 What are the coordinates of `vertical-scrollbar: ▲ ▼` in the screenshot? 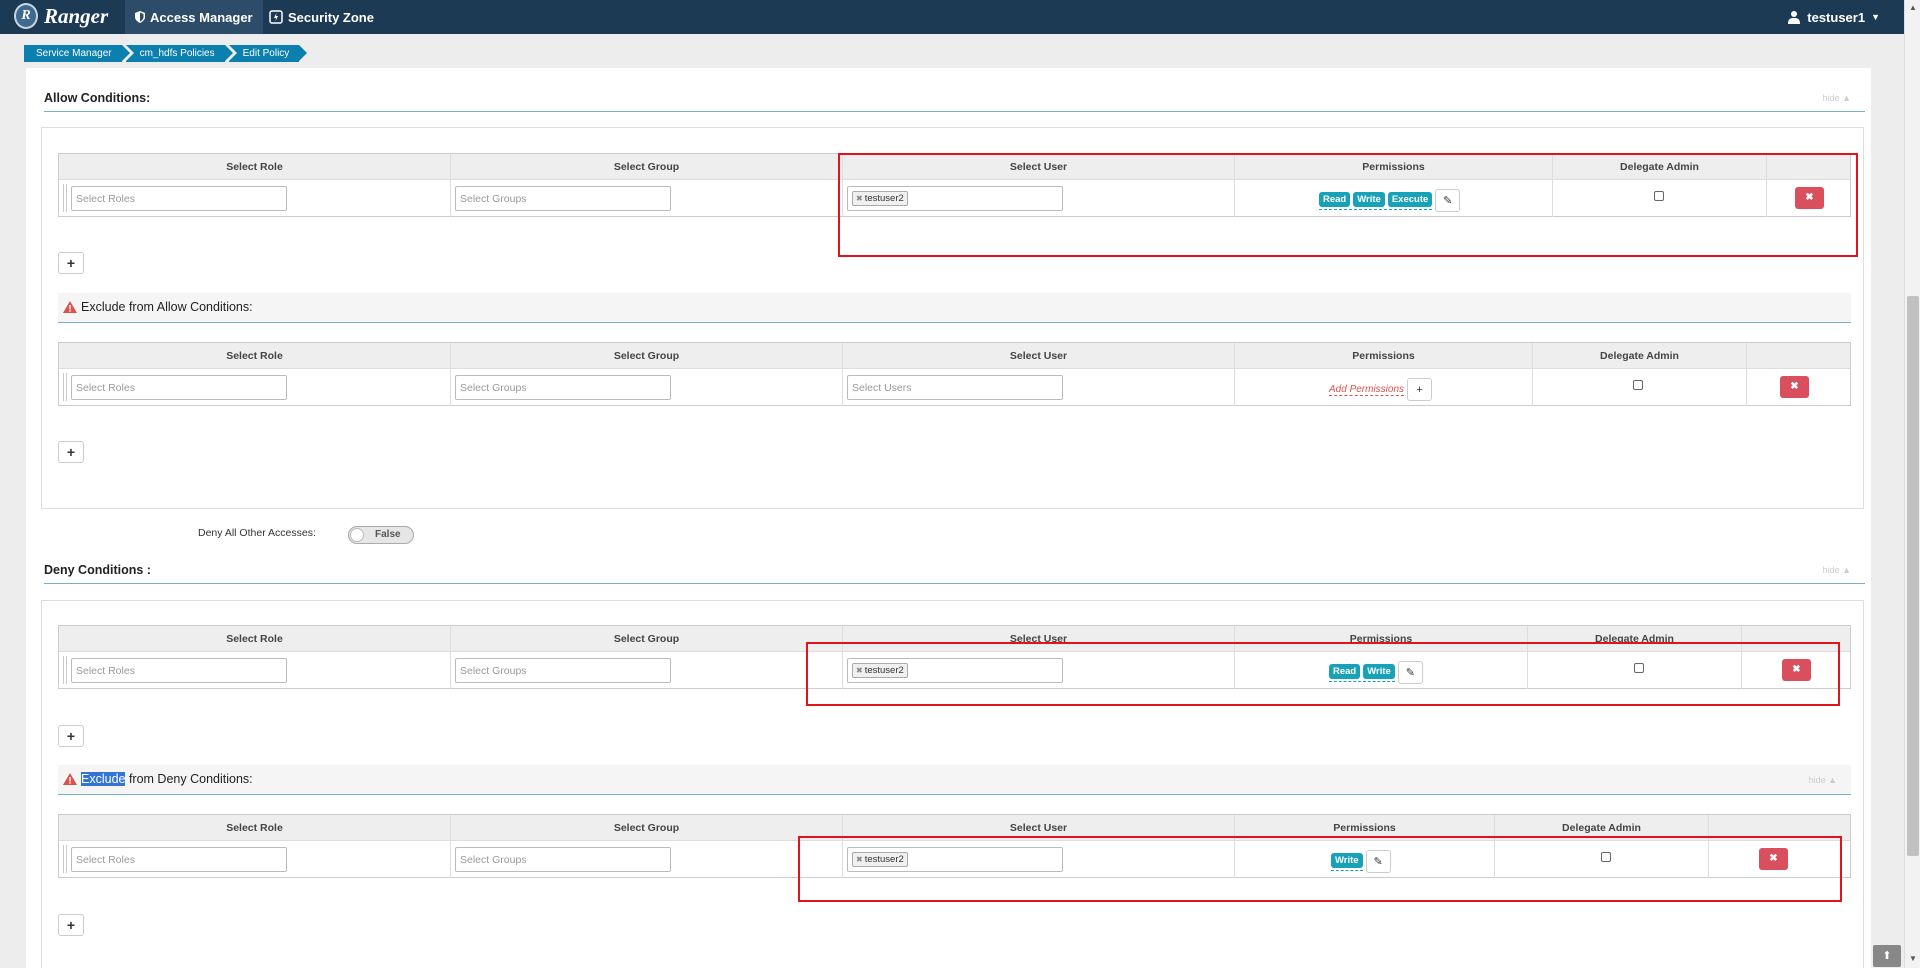 It's located at (1912, 484).